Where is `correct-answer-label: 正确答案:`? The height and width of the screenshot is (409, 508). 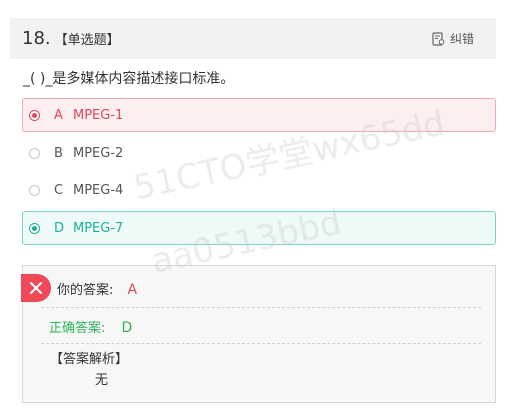
correct-answer-label: 正确答案: is located at coordinates (77, 328).